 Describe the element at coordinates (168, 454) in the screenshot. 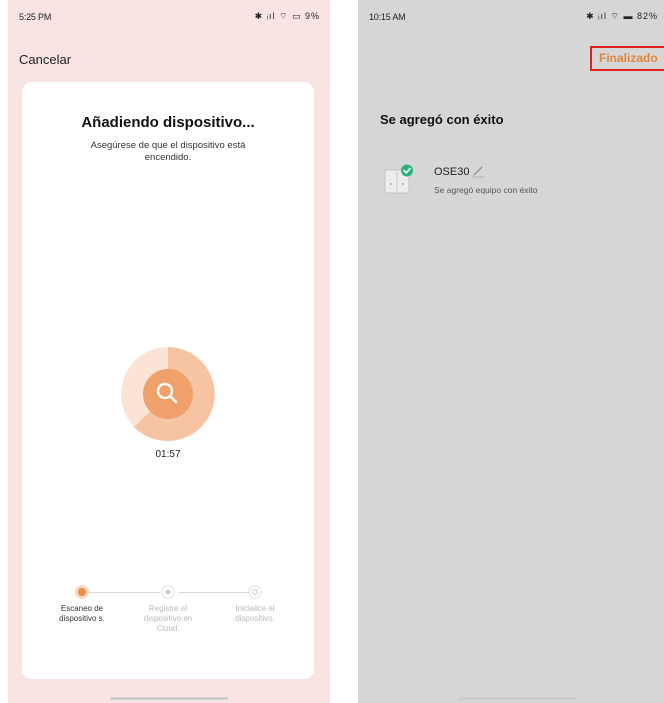

I see `countdown-timer: 01:57` at that location.